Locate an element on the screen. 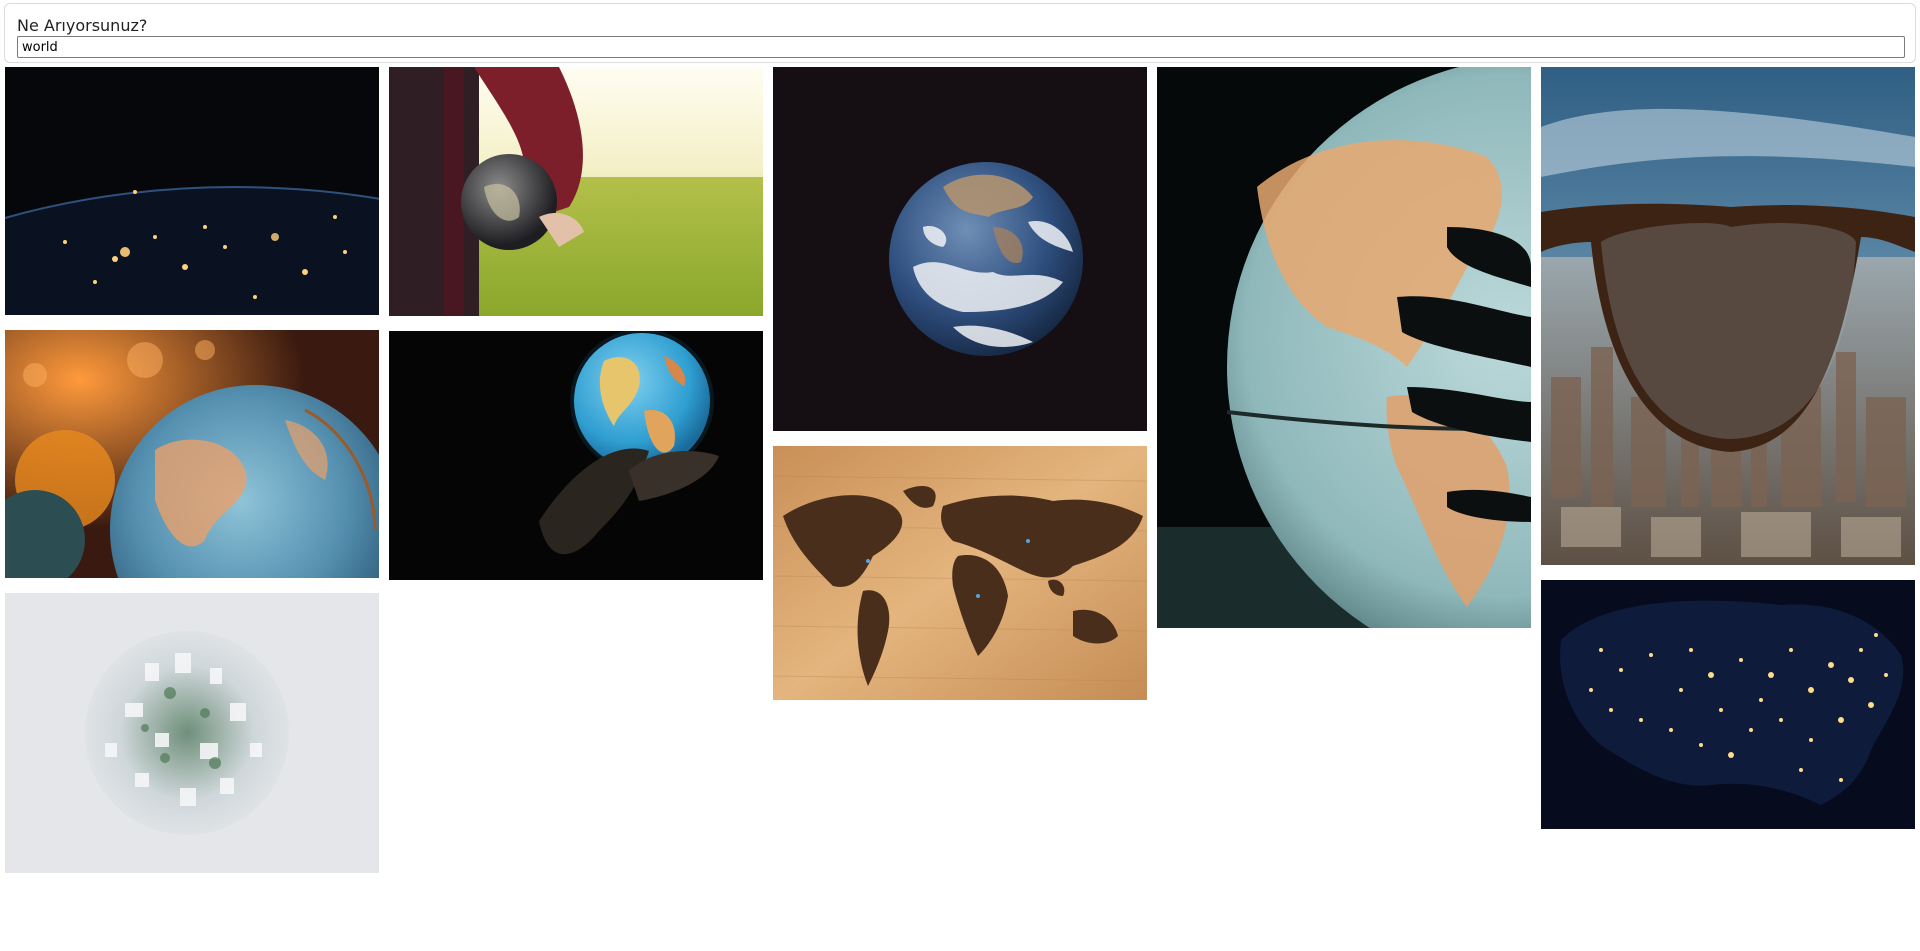 The height and width of the screenshot is (951, 1920). search-input is located at coordinates (961, 47).